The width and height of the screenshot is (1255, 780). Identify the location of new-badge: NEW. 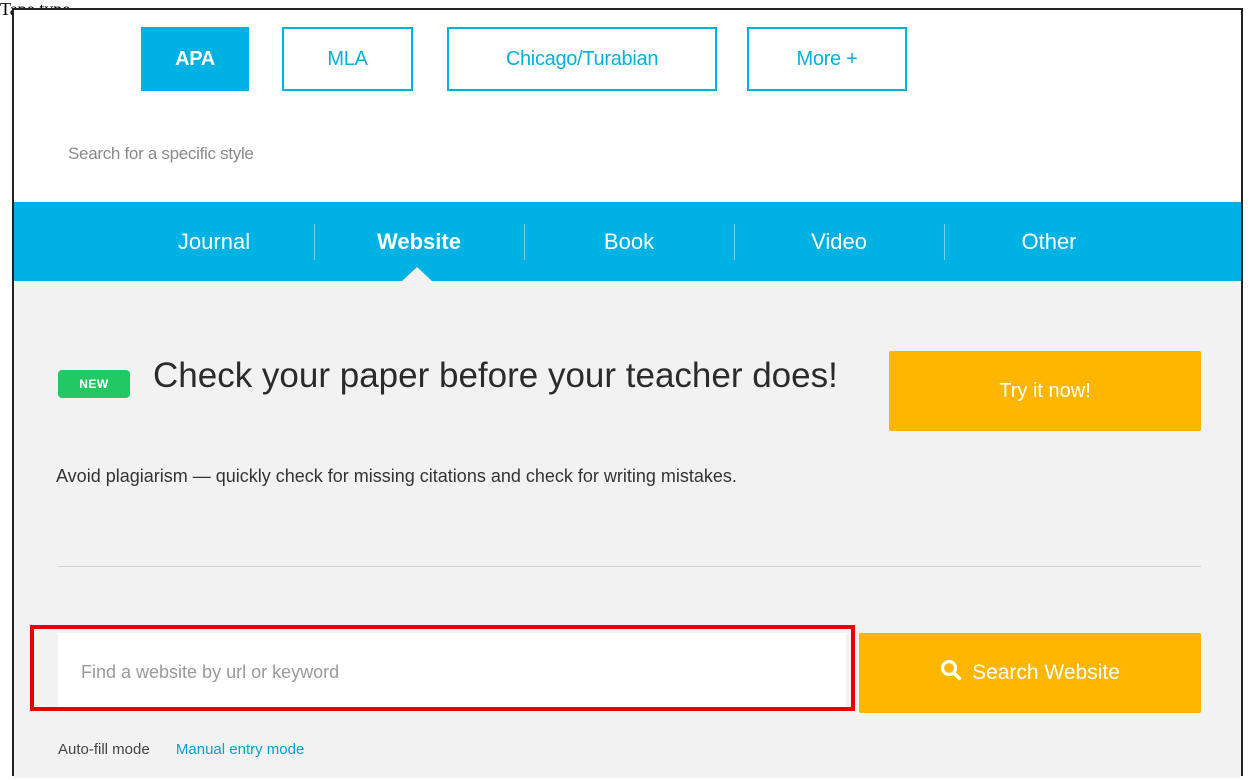
(94, 384).